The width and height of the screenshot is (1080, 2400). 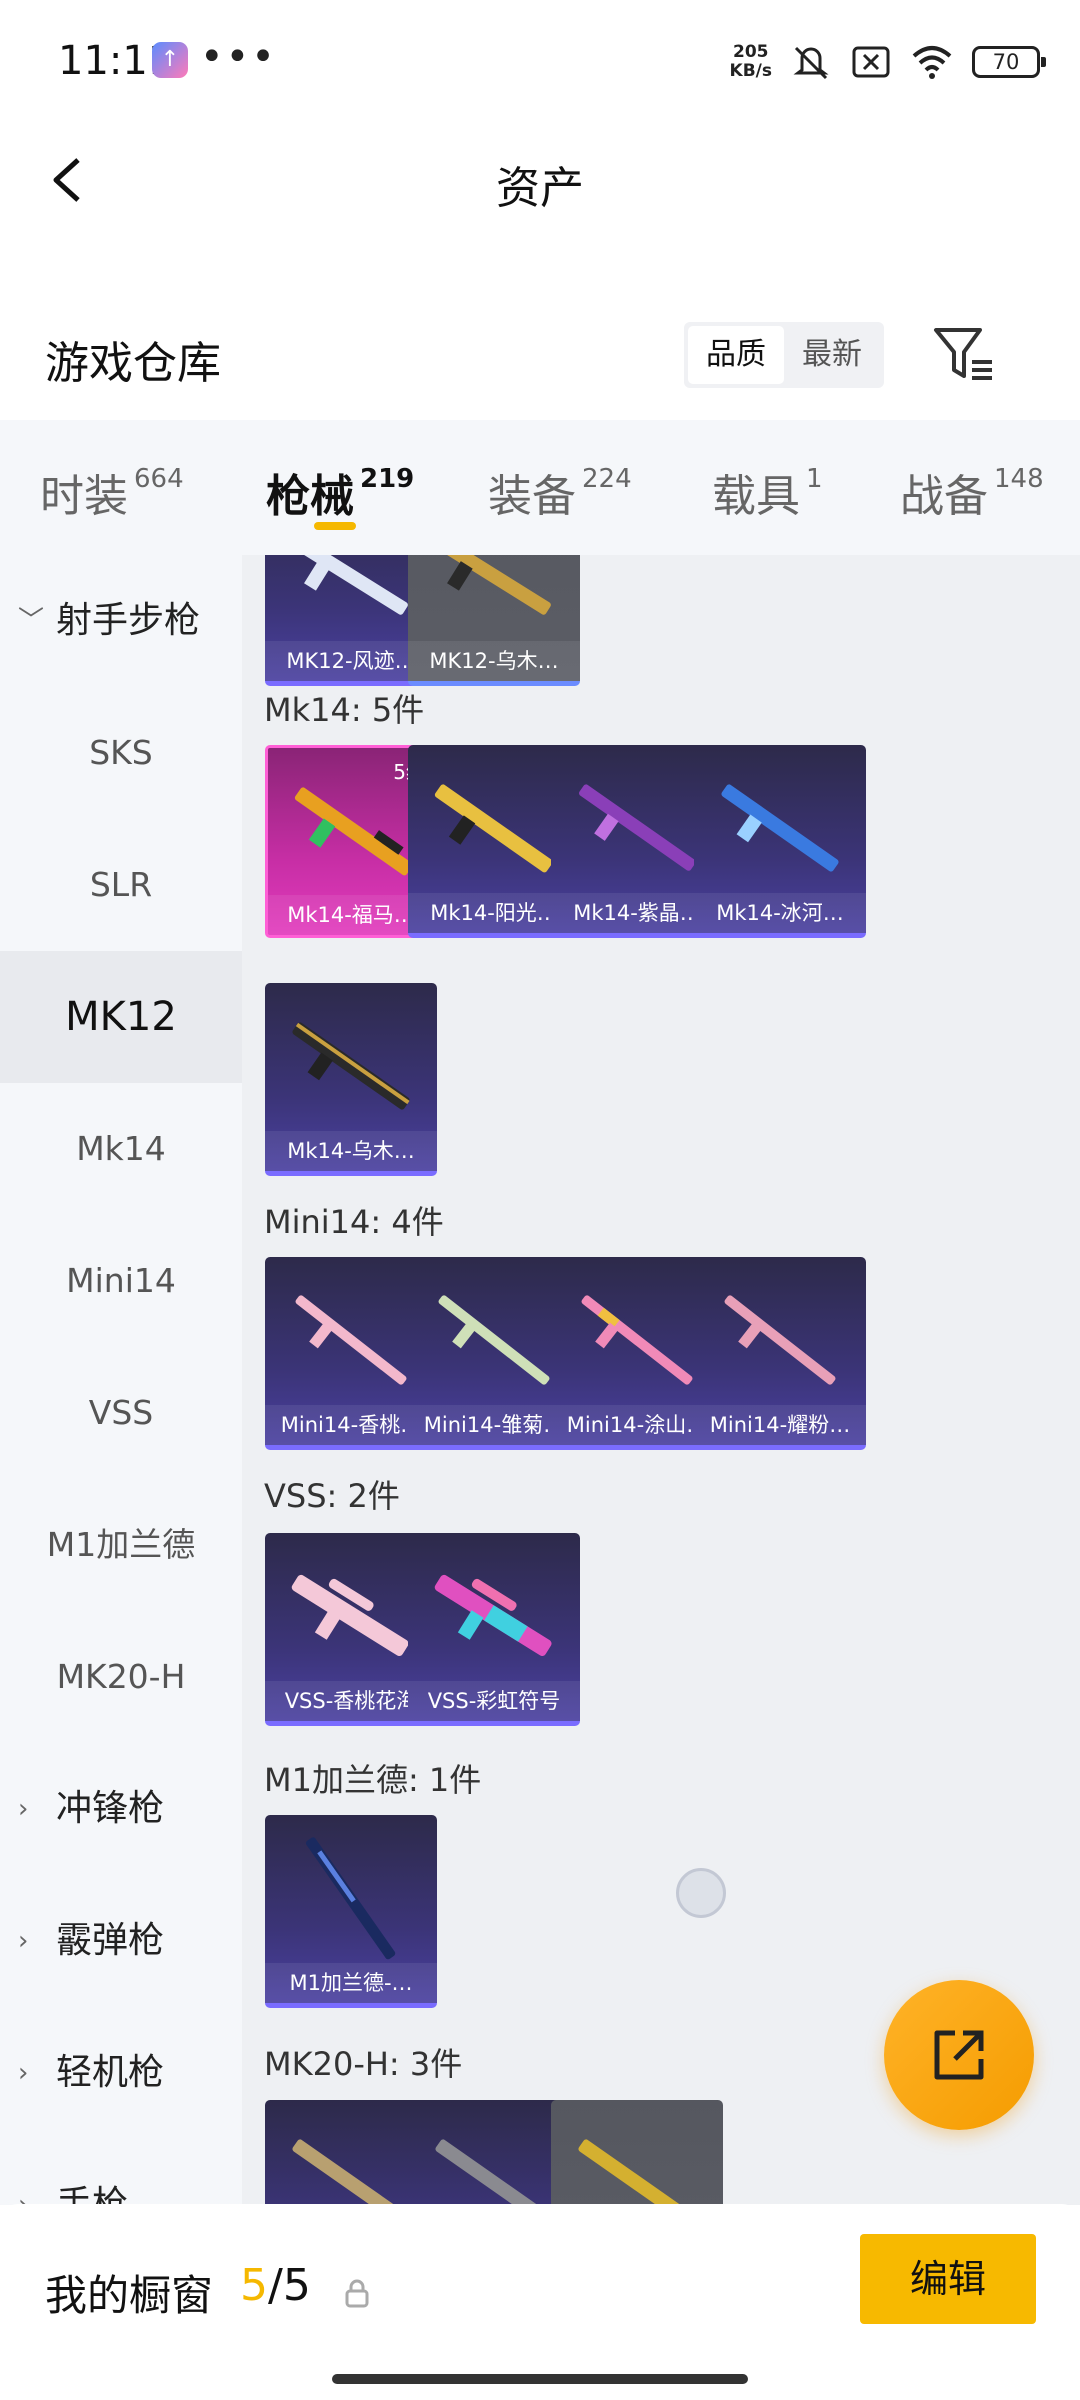 I want to click on weapon-card: VSS-彩虹符号, so click(x=494, y=1629).